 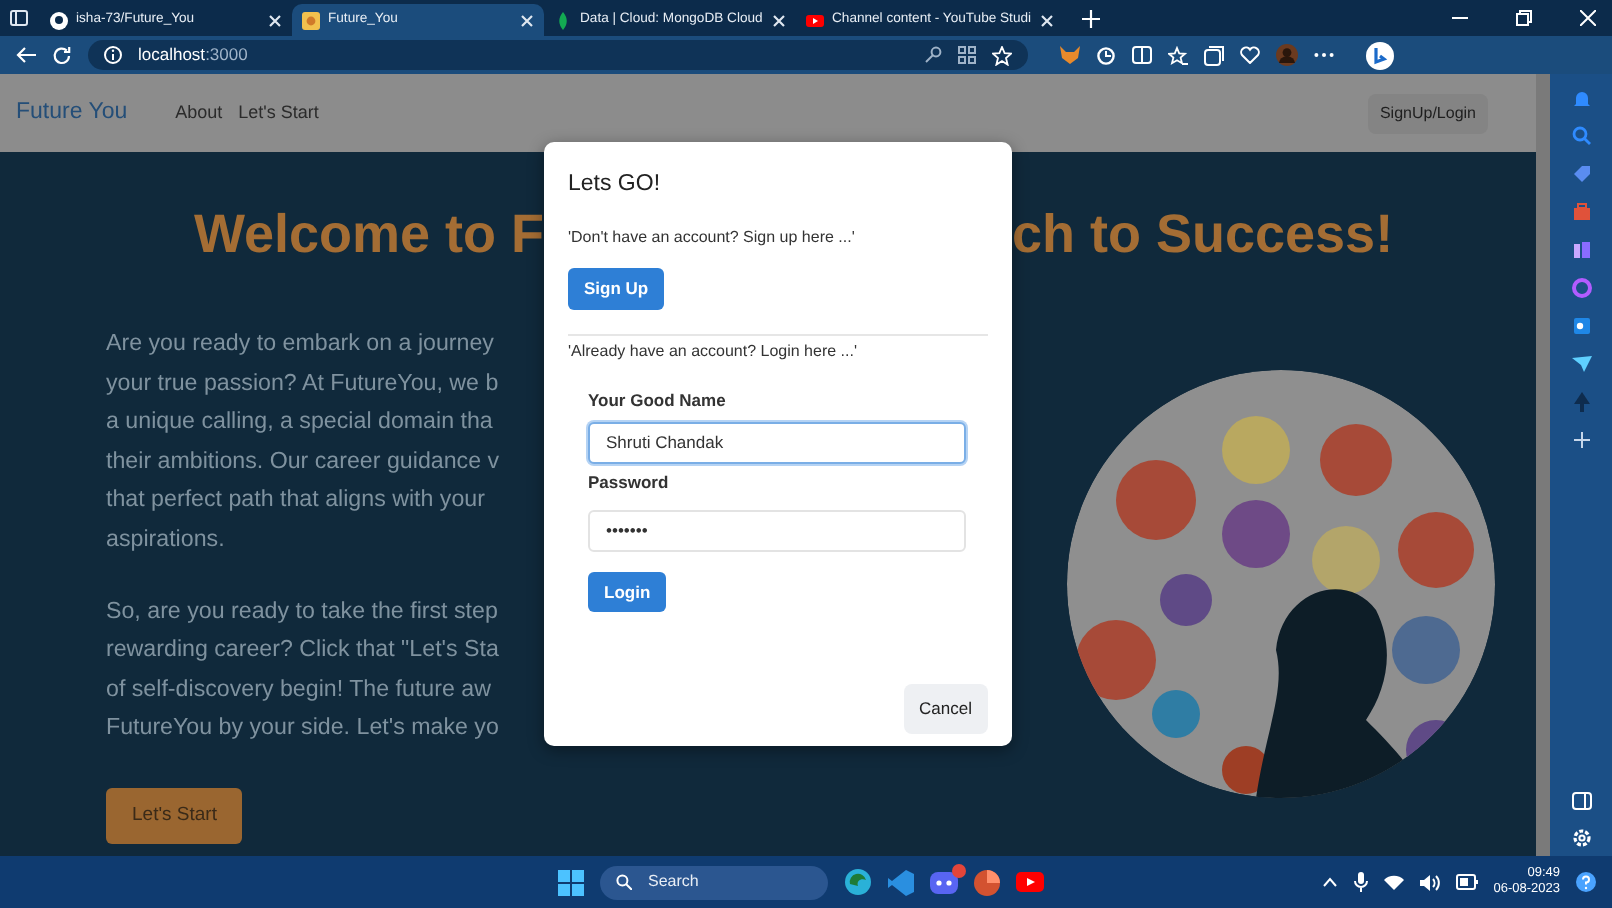 What do you see at coordinates (367, 235) in the screenshot?
I see `heading: Welcome to F` at bounding box center [367, 235].